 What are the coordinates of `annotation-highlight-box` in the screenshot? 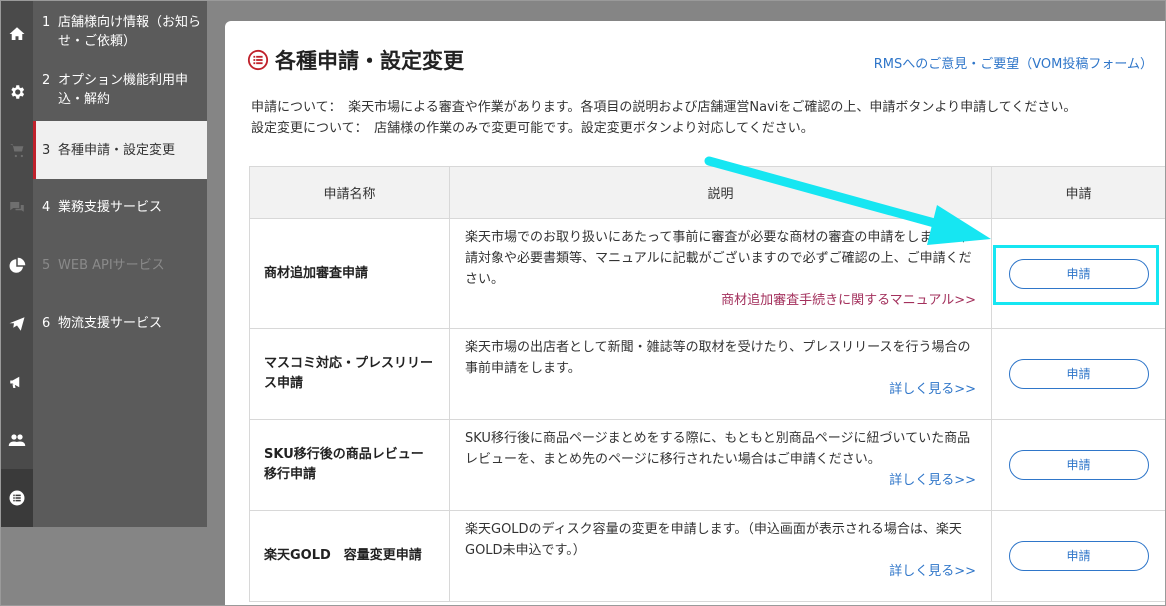 It's located at (1076, 275).